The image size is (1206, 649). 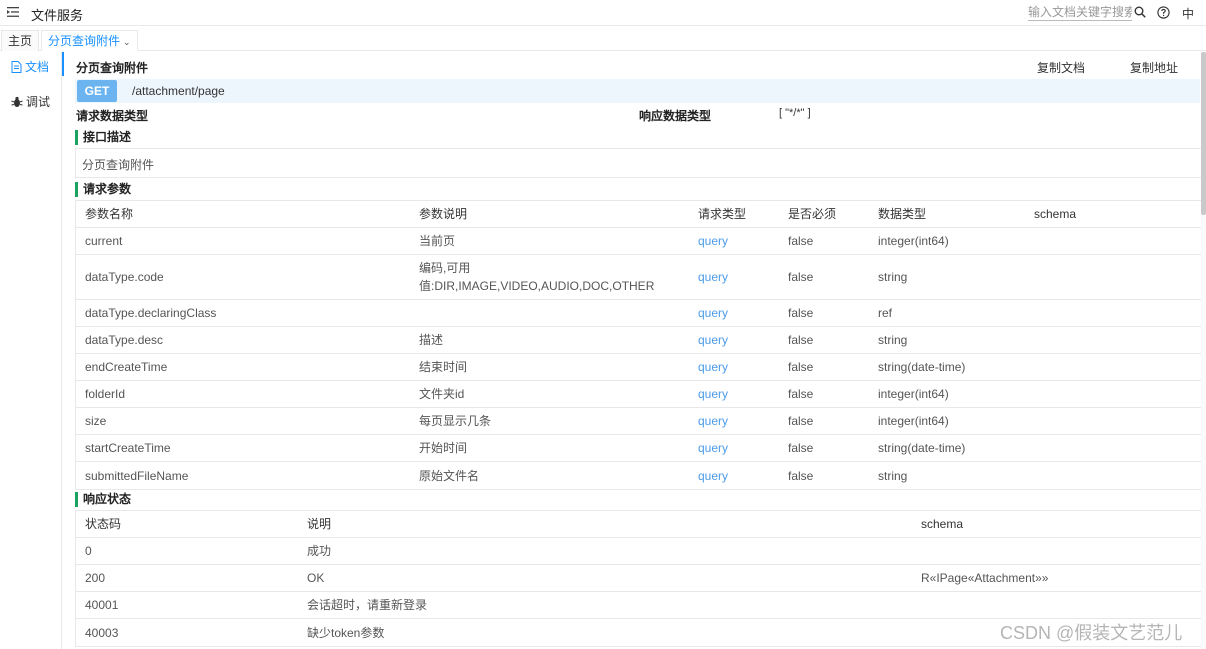 I want to click on table-cell: 结束时间, so click(x=443, y=367).